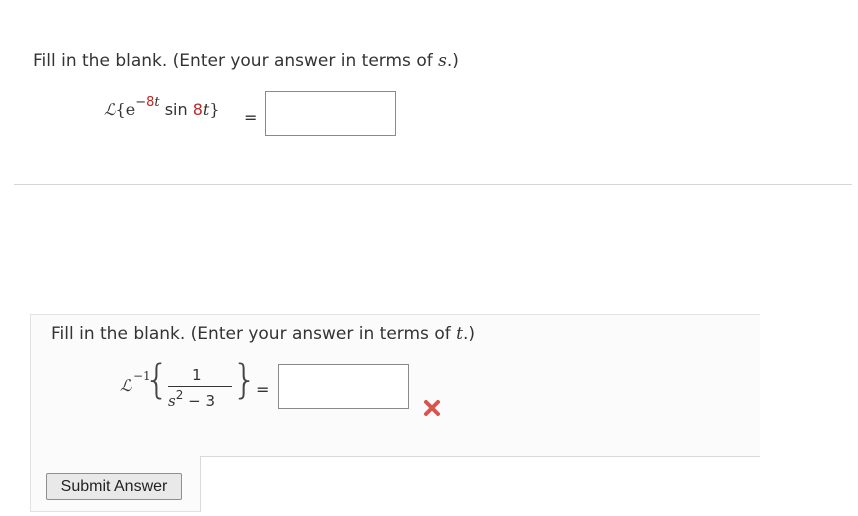  What do you see at coordinates (200, 484) in the screenshot?
I see `panel-footer-notch` at bounding box center [200, 484].